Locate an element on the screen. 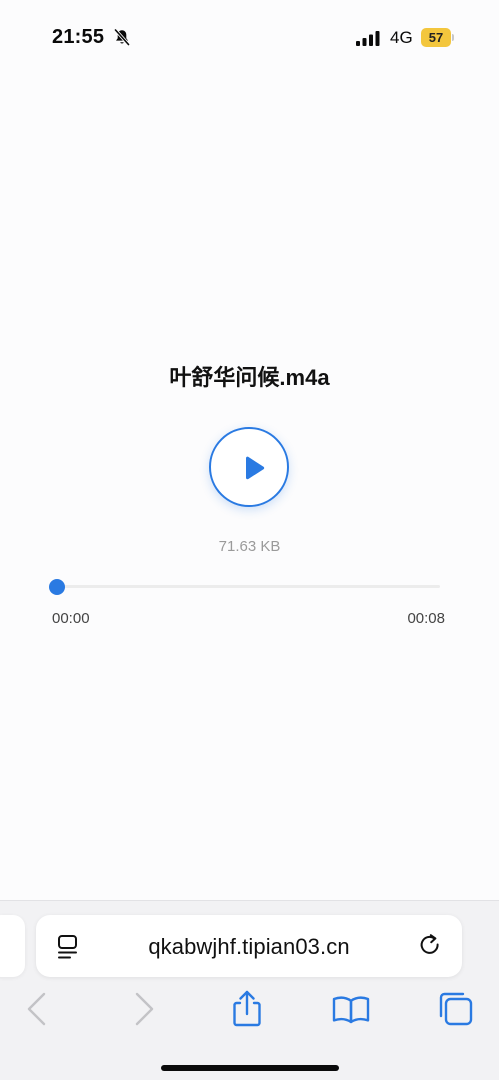 The width and height of the screenshot is (499, 1080). share-icon is located at coordinates (247, 1009).